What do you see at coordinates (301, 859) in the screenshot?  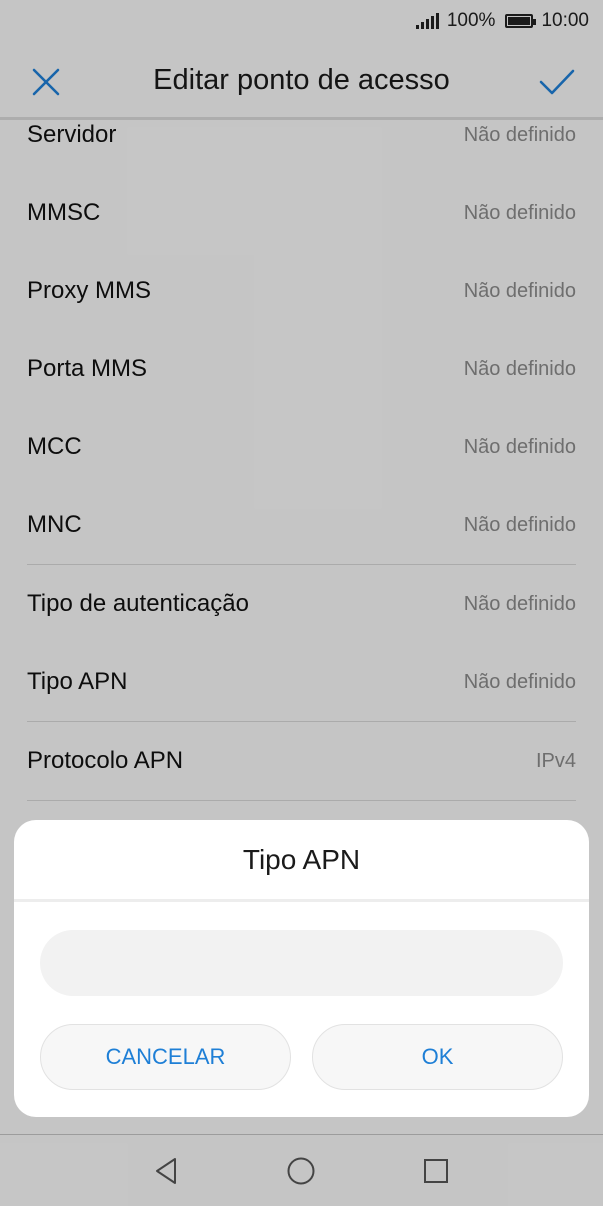 I see `dialog-title: Tipo APN` at bounding box center [301, 859].